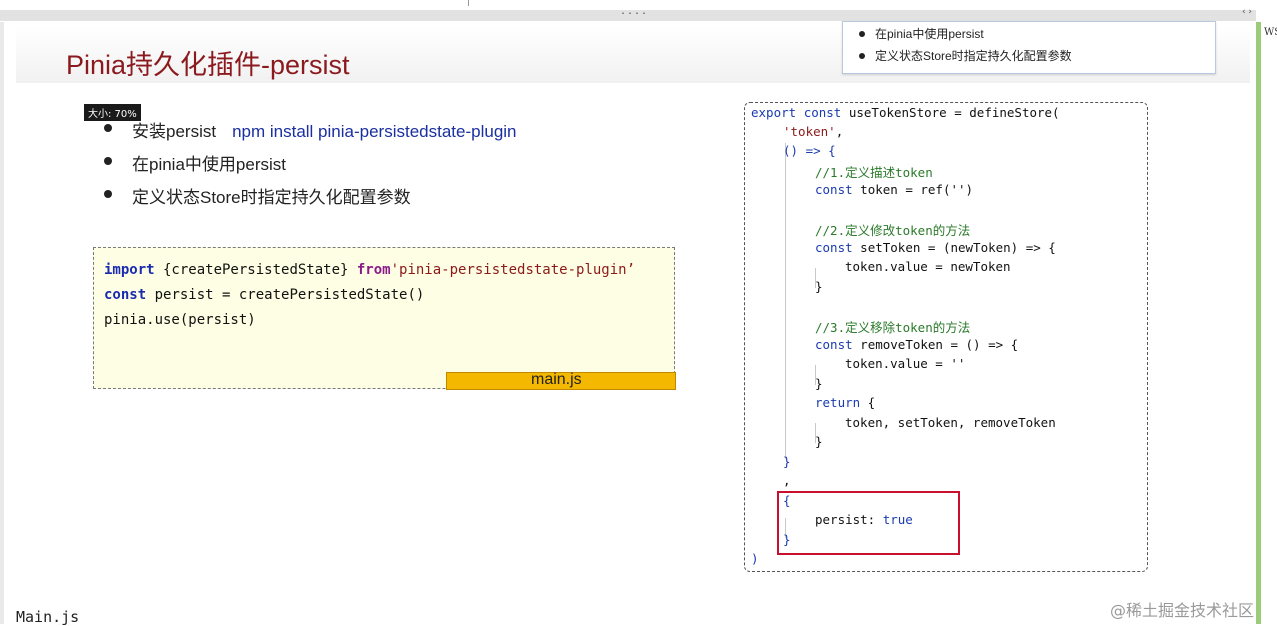 The width and height of the screenshot is (1277, 626). Describe the element at coordinates (180, 320) in the screenshot. I see `code-line: pinia.use(persist)` at that location.